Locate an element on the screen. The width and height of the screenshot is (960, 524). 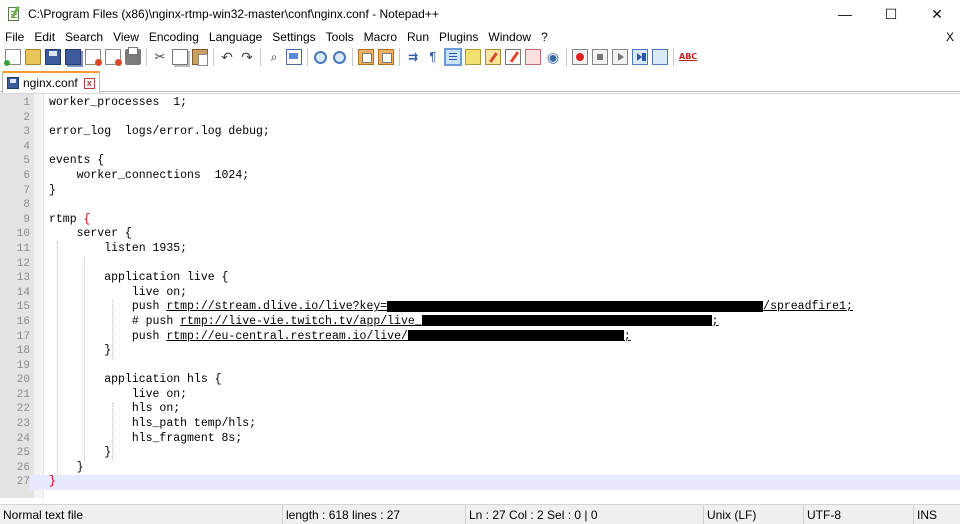
rtmp-url-link: rtmp://eu-central.restream.io/live/; is located at coordinates (398, 336).